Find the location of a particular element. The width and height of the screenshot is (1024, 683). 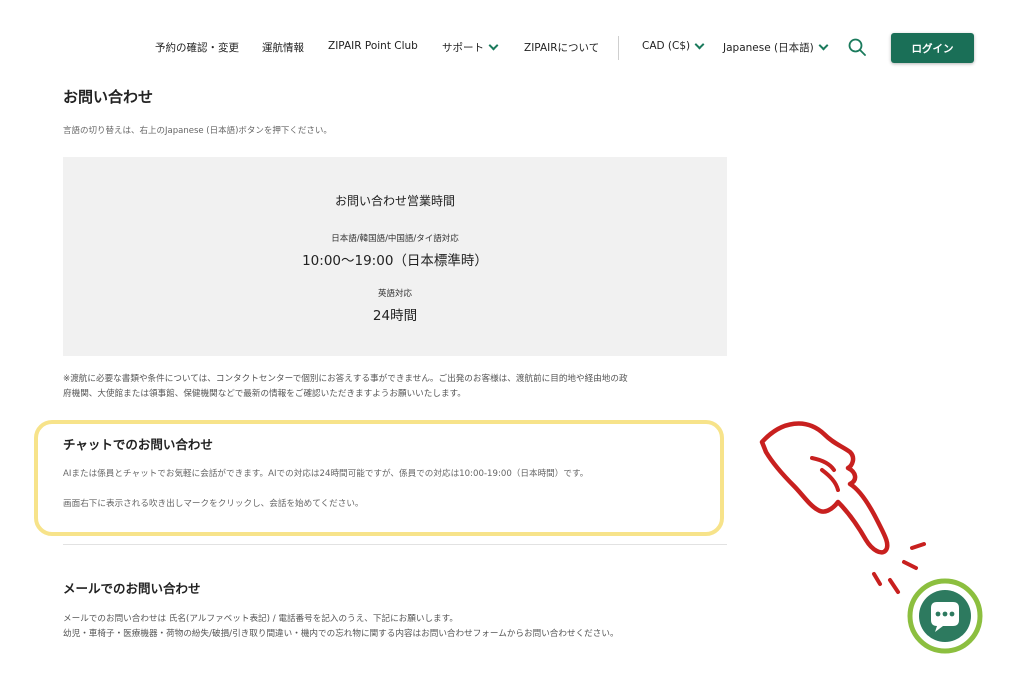

chat-section-title: チャットでのお問い合わせ is located at coordinates (138, 444).